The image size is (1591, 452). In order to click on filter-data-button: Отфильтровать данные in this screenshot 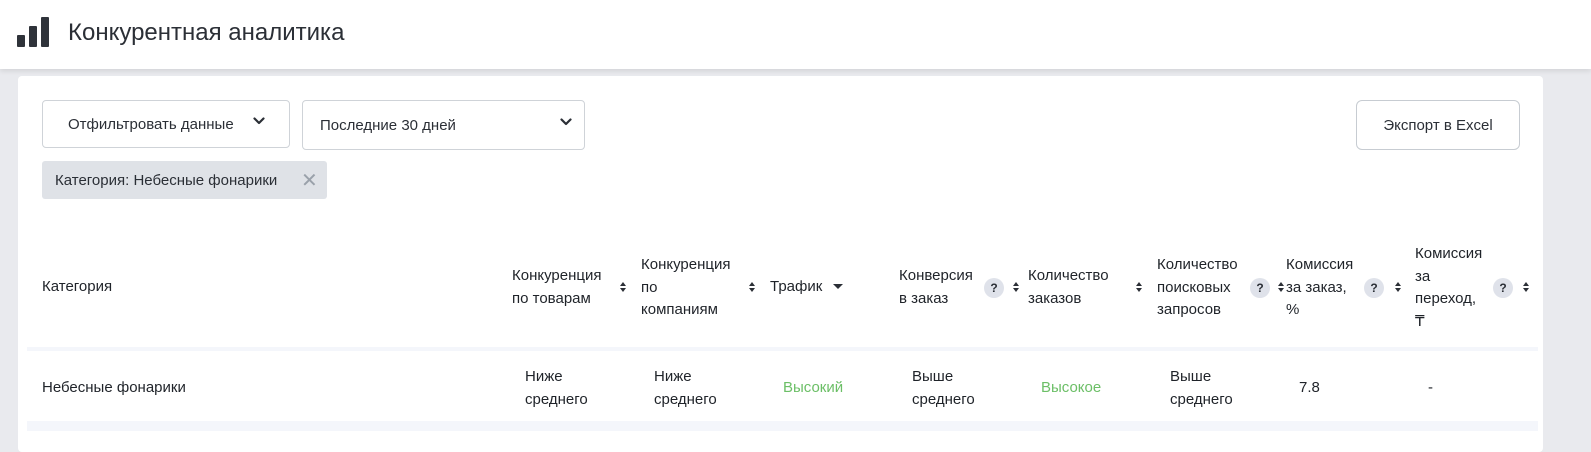, I will do `click(166, 124)`.